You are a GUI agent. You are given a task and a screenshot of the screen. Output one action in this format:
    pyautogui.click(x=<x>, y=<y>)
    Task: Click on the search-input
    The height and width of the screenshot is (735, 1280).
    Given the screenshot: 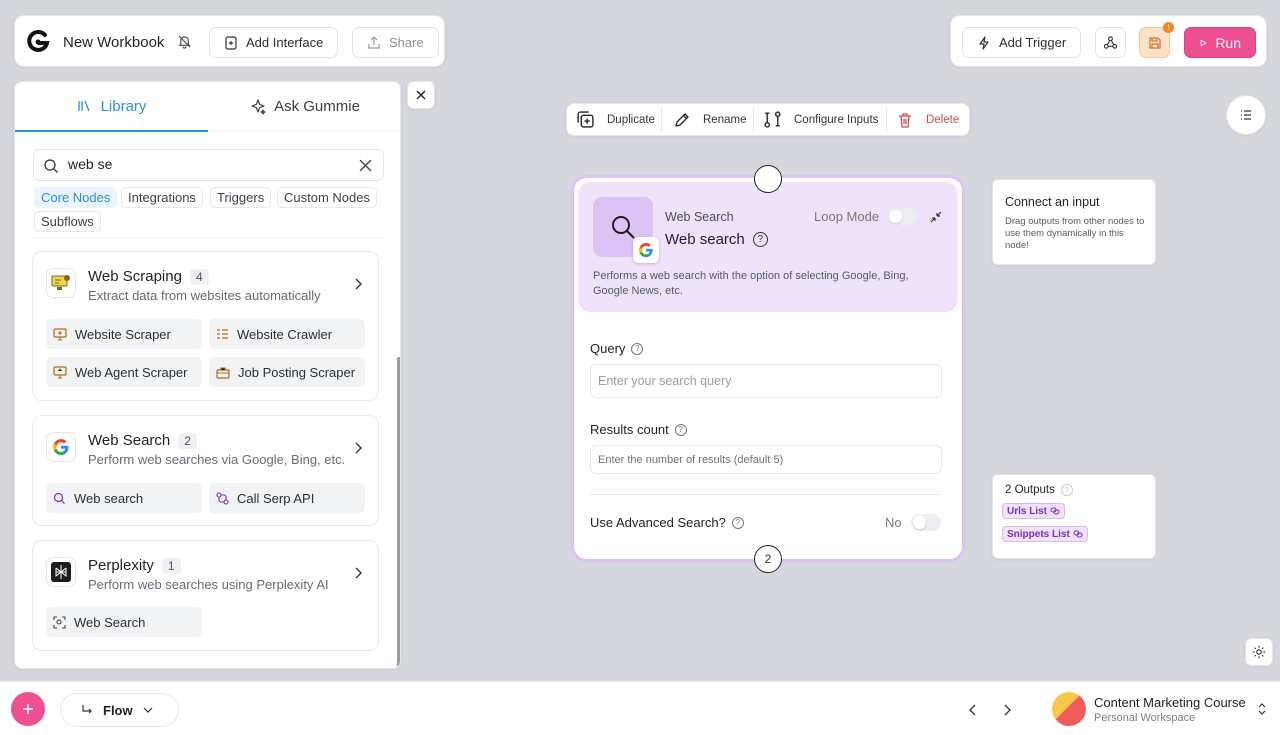 What is the action you would take?
    pyautogui.click(x=208, y=164)
    